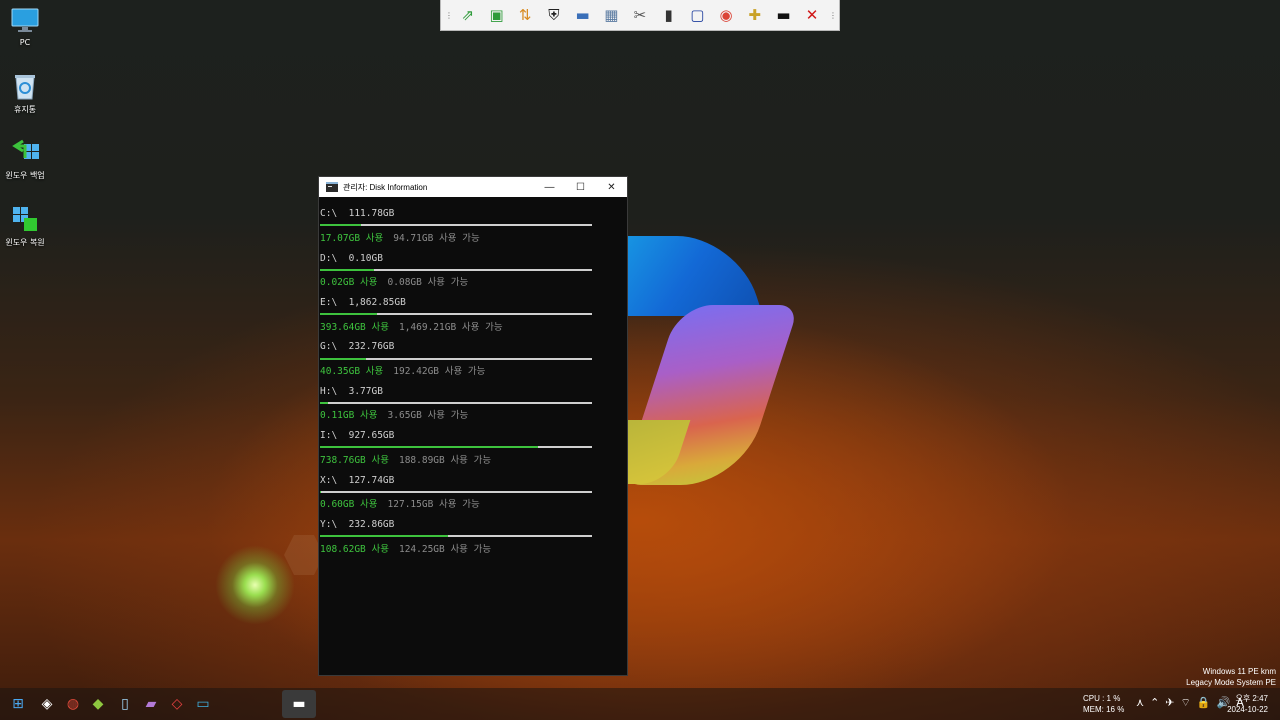  What do you see at coordinates (354, 460) in the screenshot?
I see `drive-used-space: 738.76GB 사용` at bounding box center [354, 460].